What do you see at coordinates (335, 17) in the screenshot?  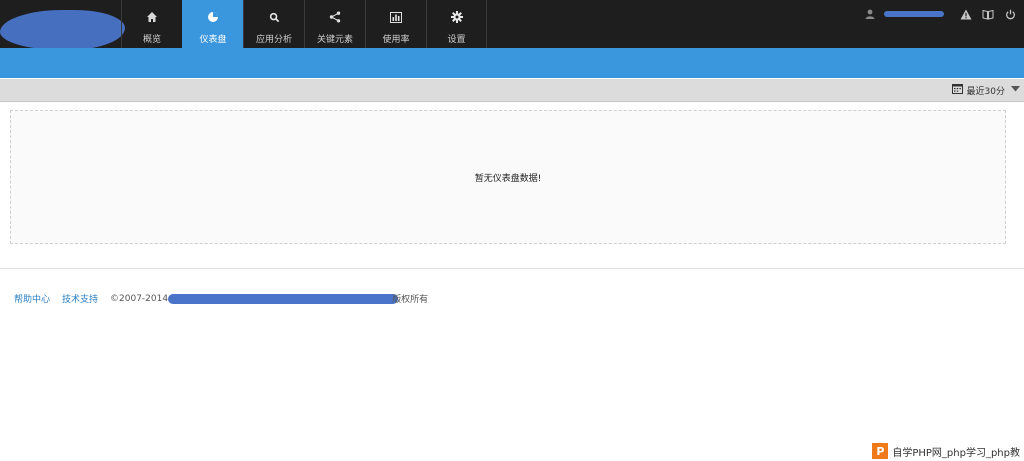 I see `share-icon` at bounding box center [335, 17].